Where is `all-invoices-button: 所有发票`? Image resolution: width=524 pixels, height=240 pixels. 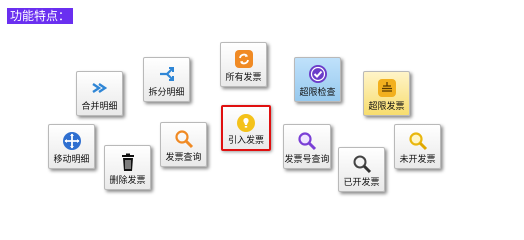
all-invoices-button: 所有发票 is located at coordinates (243, 64).